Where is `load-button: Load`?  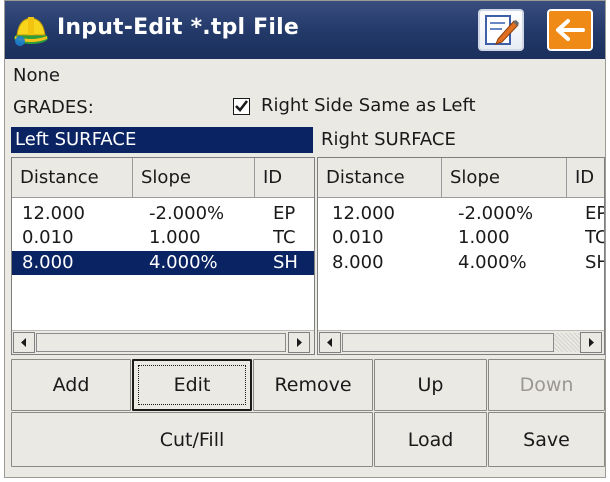
load-button: Load is located at coordinates (430, 439).